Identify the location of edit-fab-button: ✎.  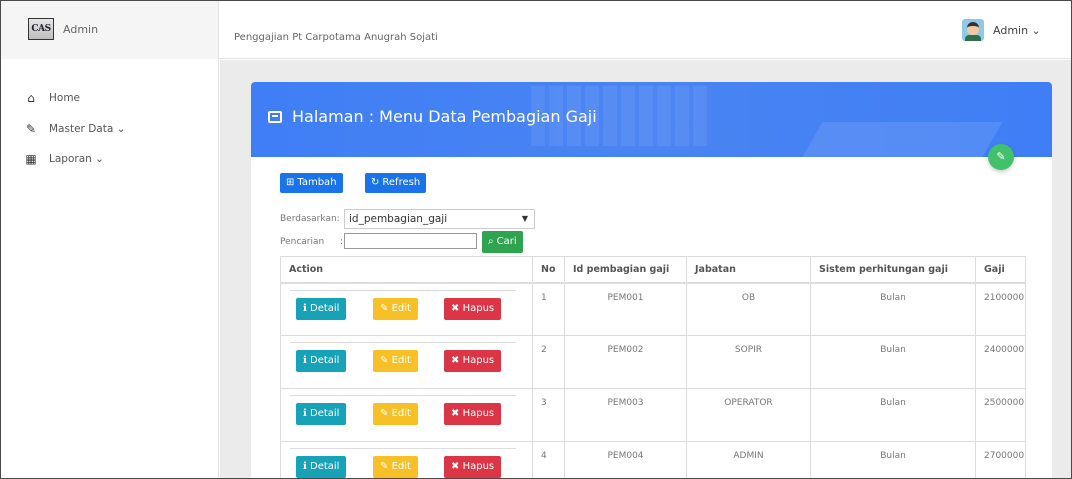
(1001, 157).